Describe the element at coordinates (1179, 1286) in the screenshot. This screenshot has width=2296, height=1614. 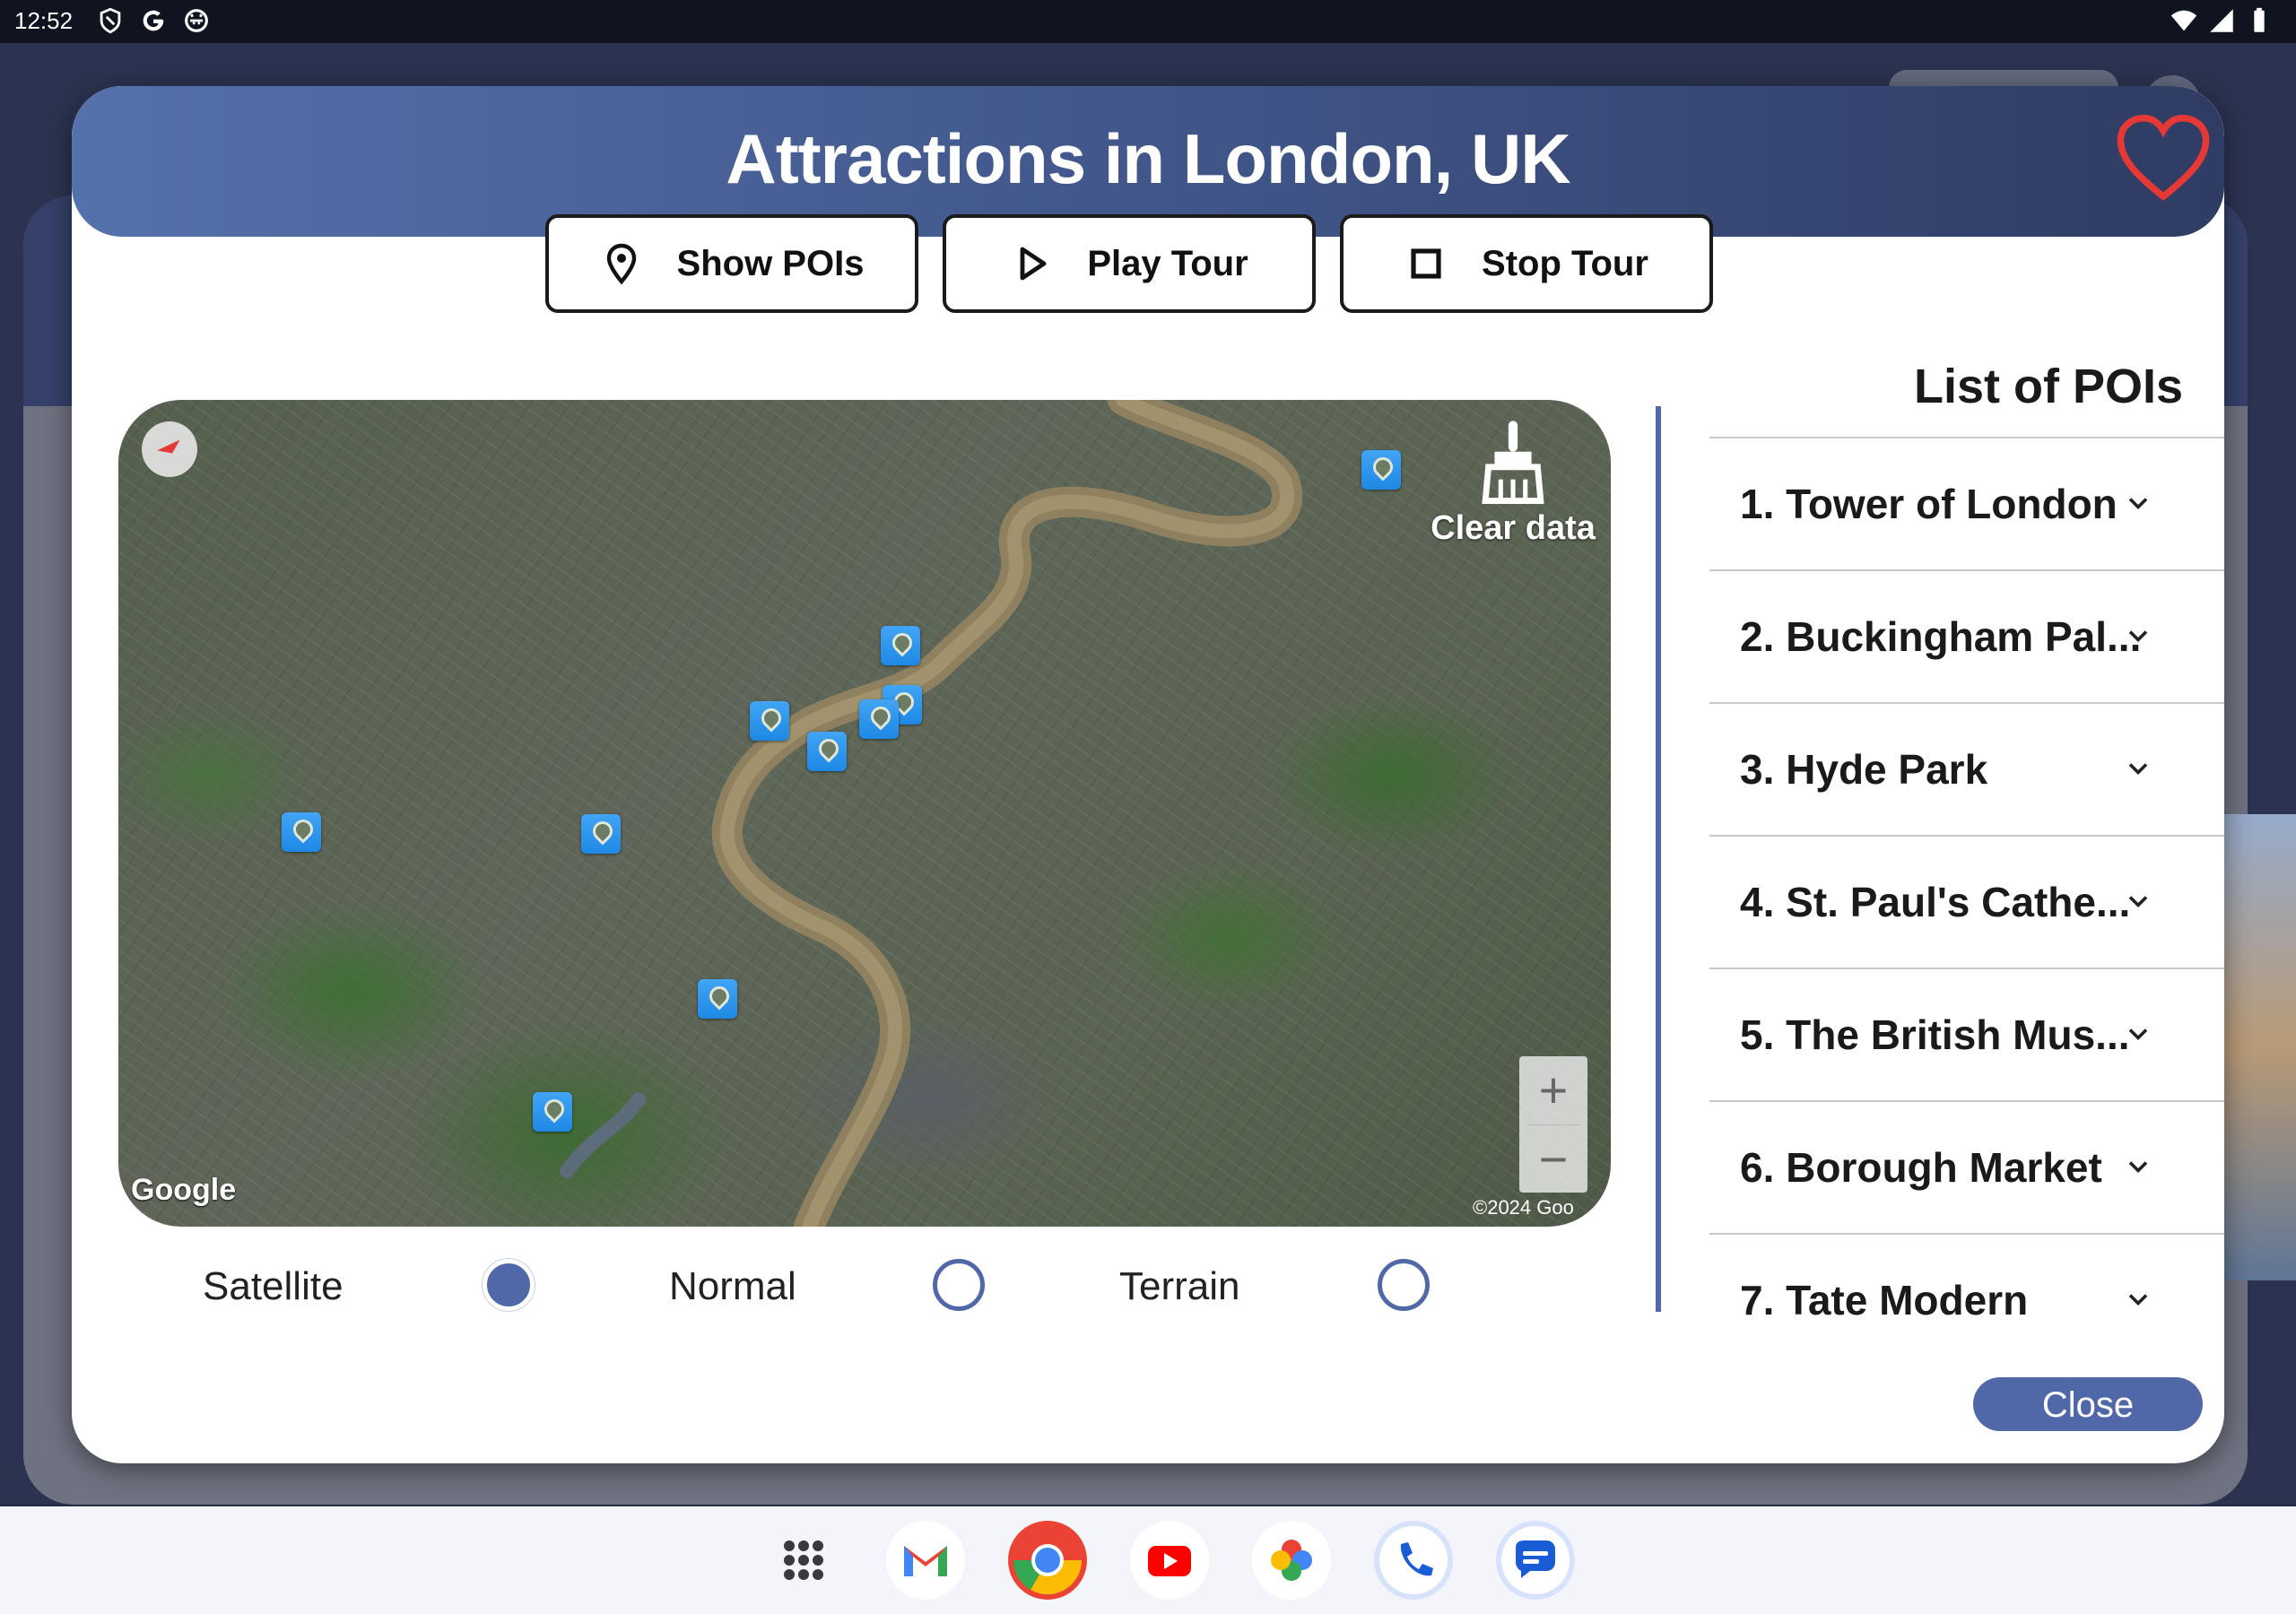
I see `terrain-label: Terrain` at that location.